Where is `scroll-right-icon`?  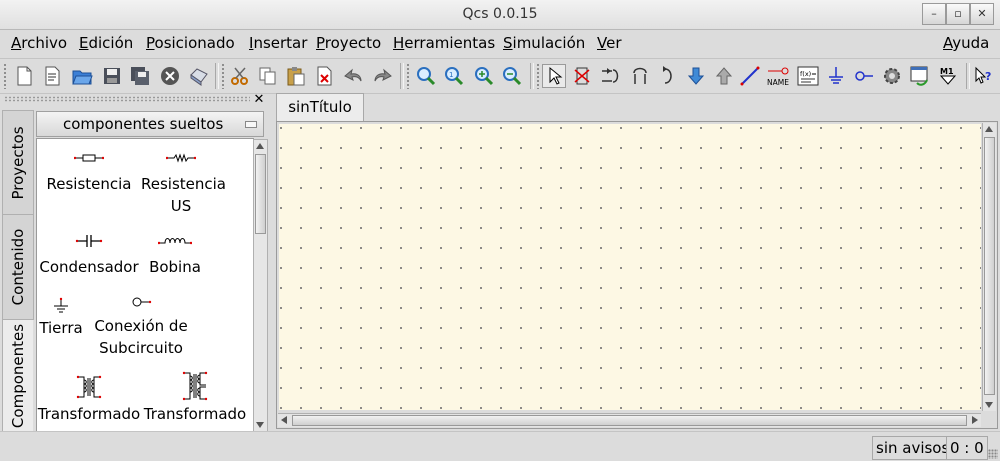 scroll-right-icon is located at coordinates (975, 420).